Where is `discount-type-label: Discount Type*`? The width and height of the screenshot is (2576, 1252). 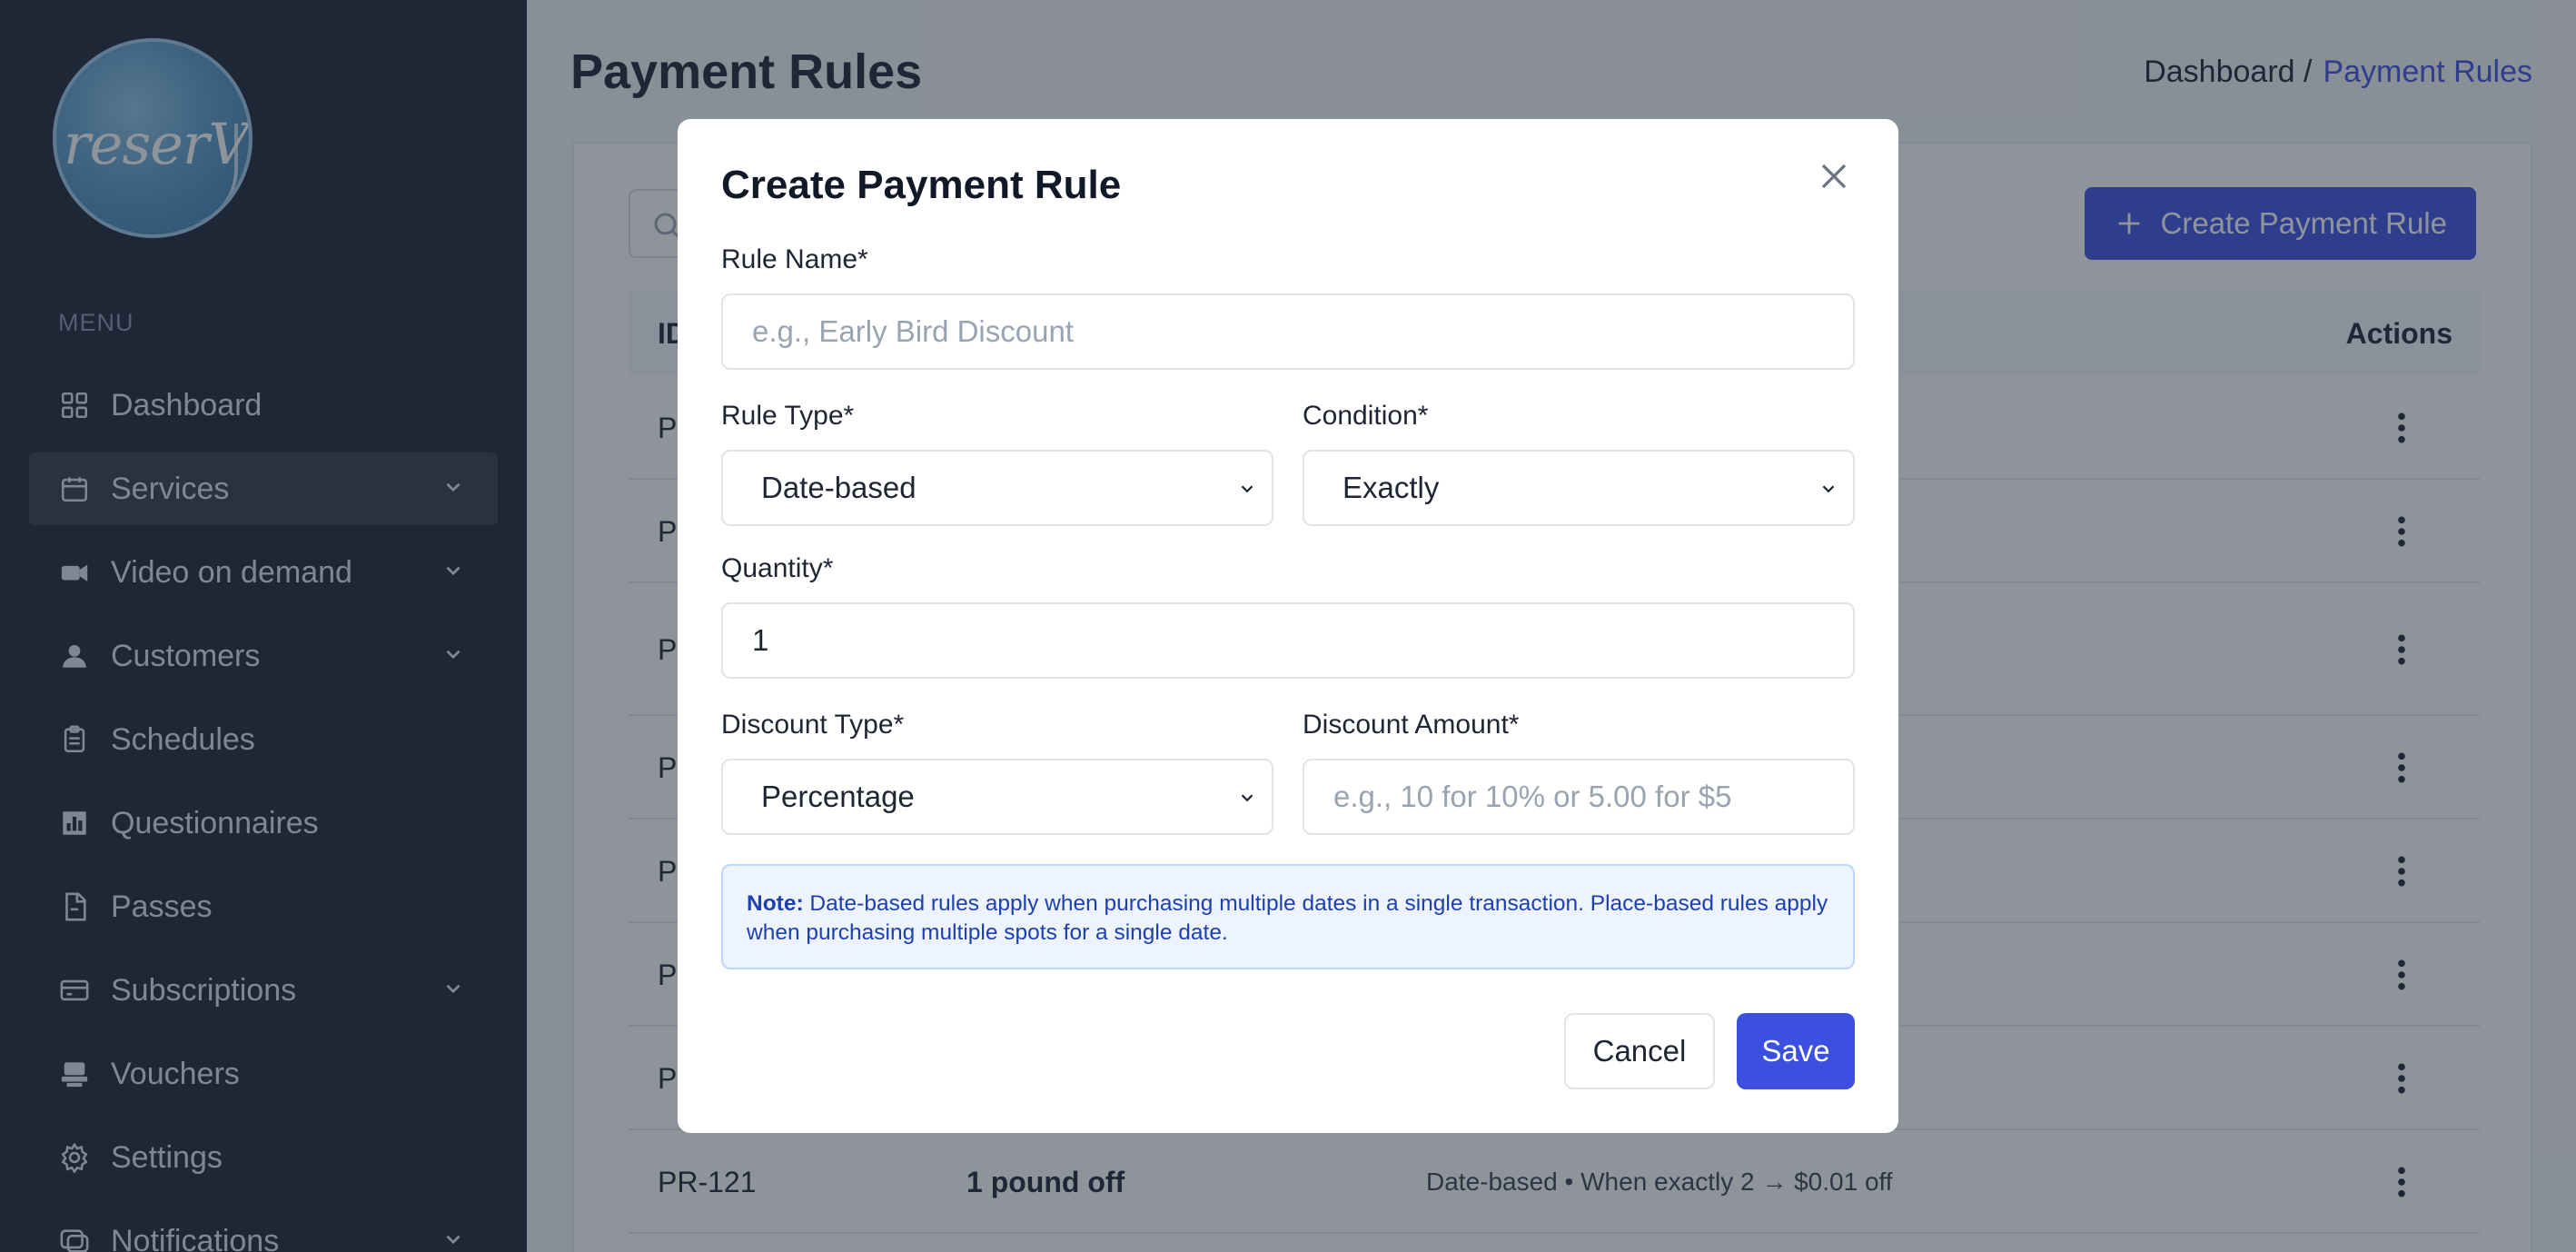
discount-type-label: Discount Type* is located at coordinates (813, 725).